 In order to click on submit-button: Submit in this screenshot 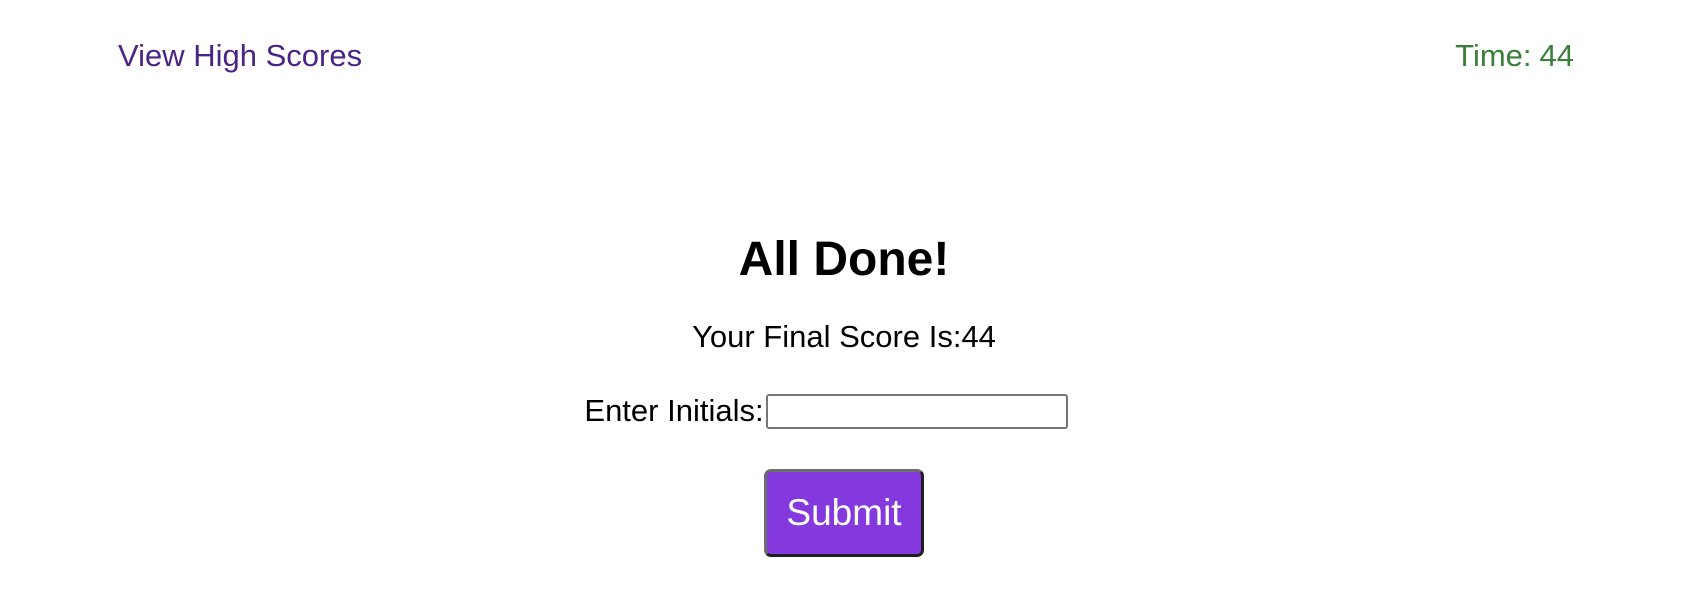, I will do `click(844, 513)`.